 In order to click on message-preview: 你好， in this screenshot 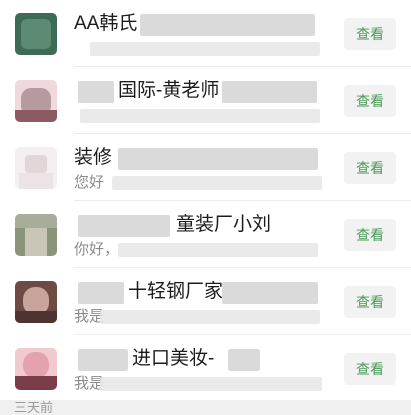, I will do `click(97, 249)`.